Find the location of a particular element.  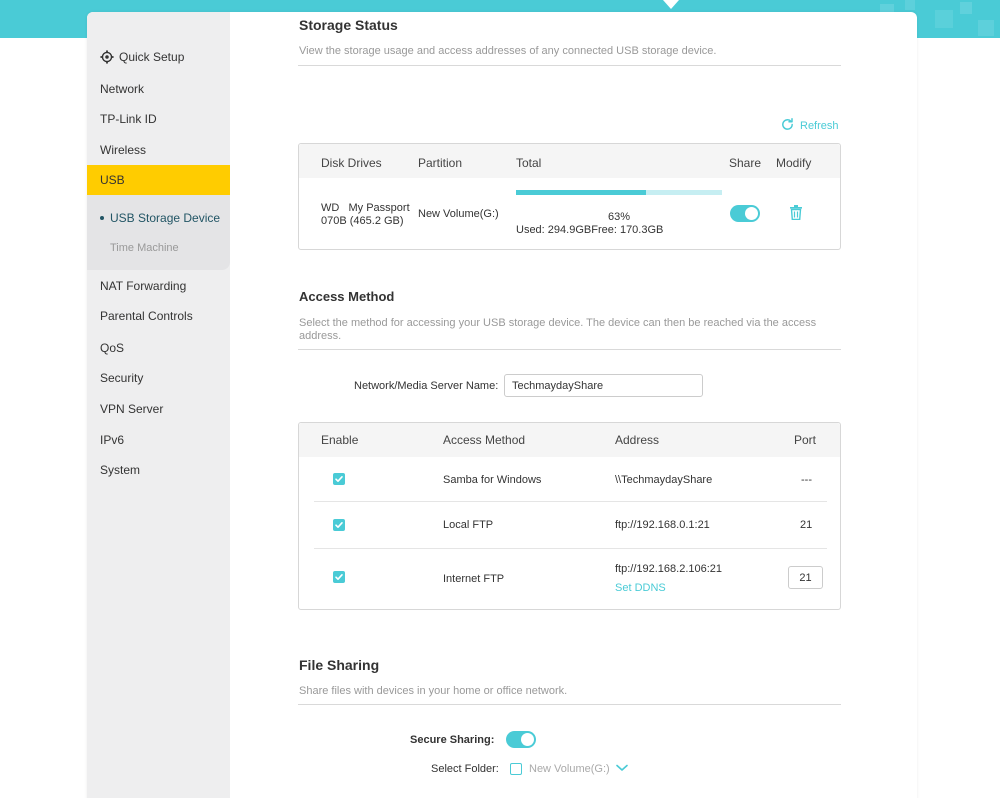

access-method-cell: Internet FTP is located at coordinates (474, 579).